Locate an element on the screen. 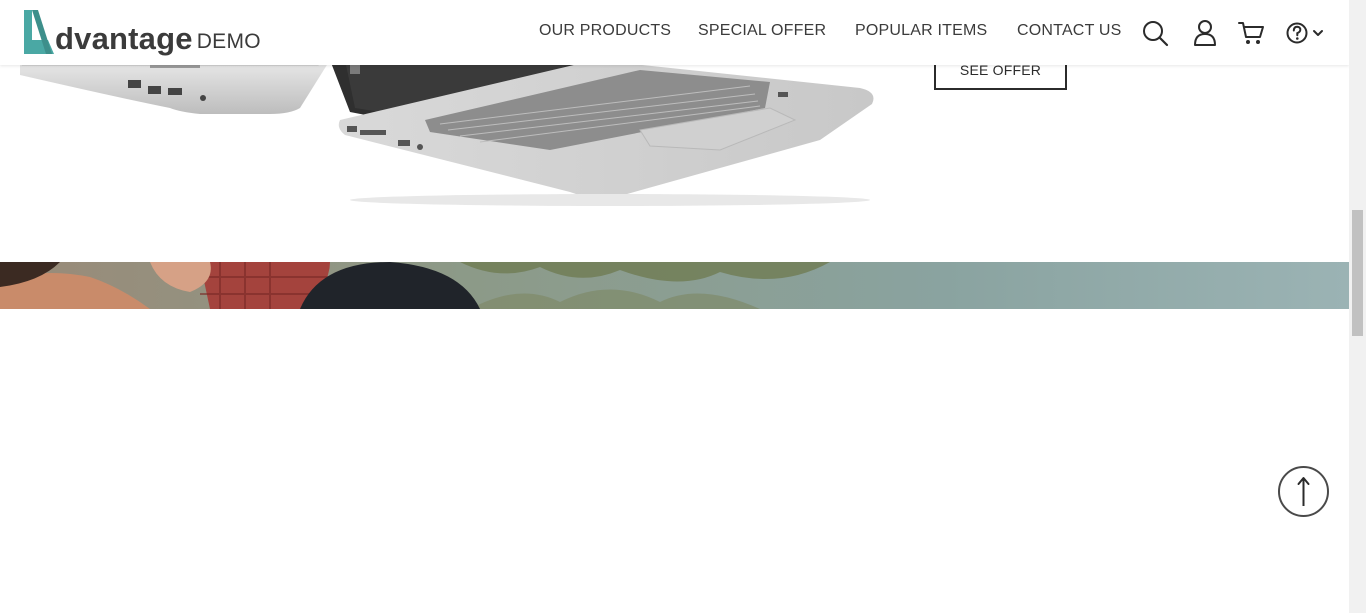  chevron-down-icon is located at coordinates (1318, 33).